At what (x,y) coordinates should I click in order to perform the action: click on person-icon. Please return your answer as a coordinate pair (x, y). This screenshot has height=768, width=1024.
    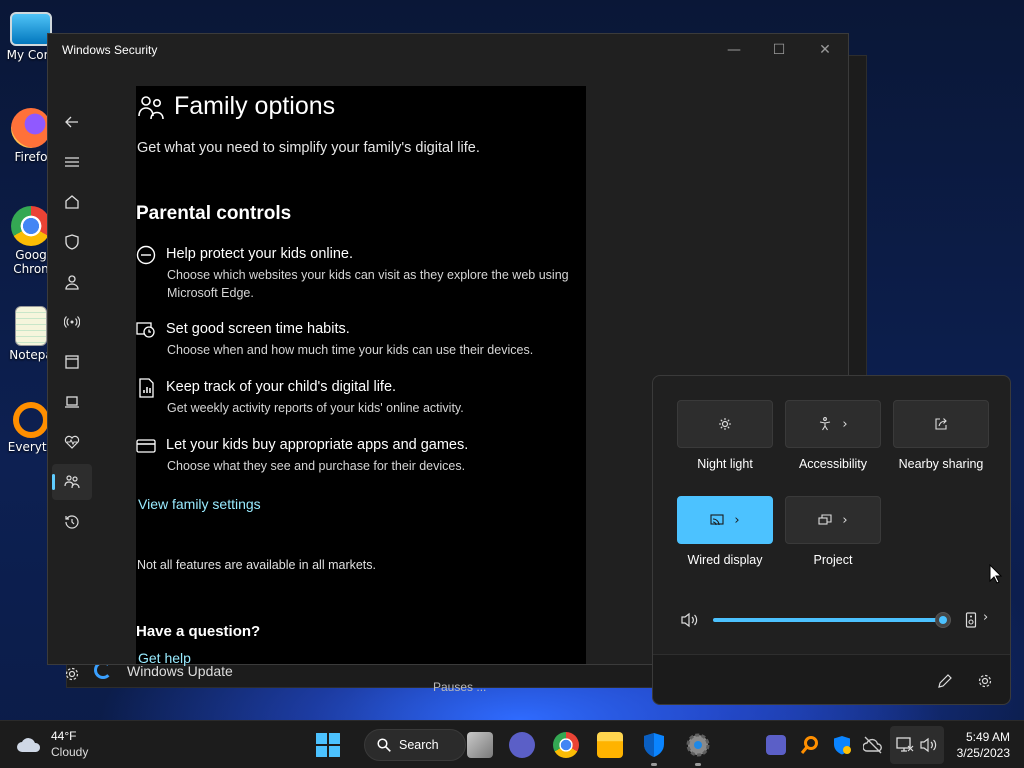
    Looking at the image, I should click on (72, 282).